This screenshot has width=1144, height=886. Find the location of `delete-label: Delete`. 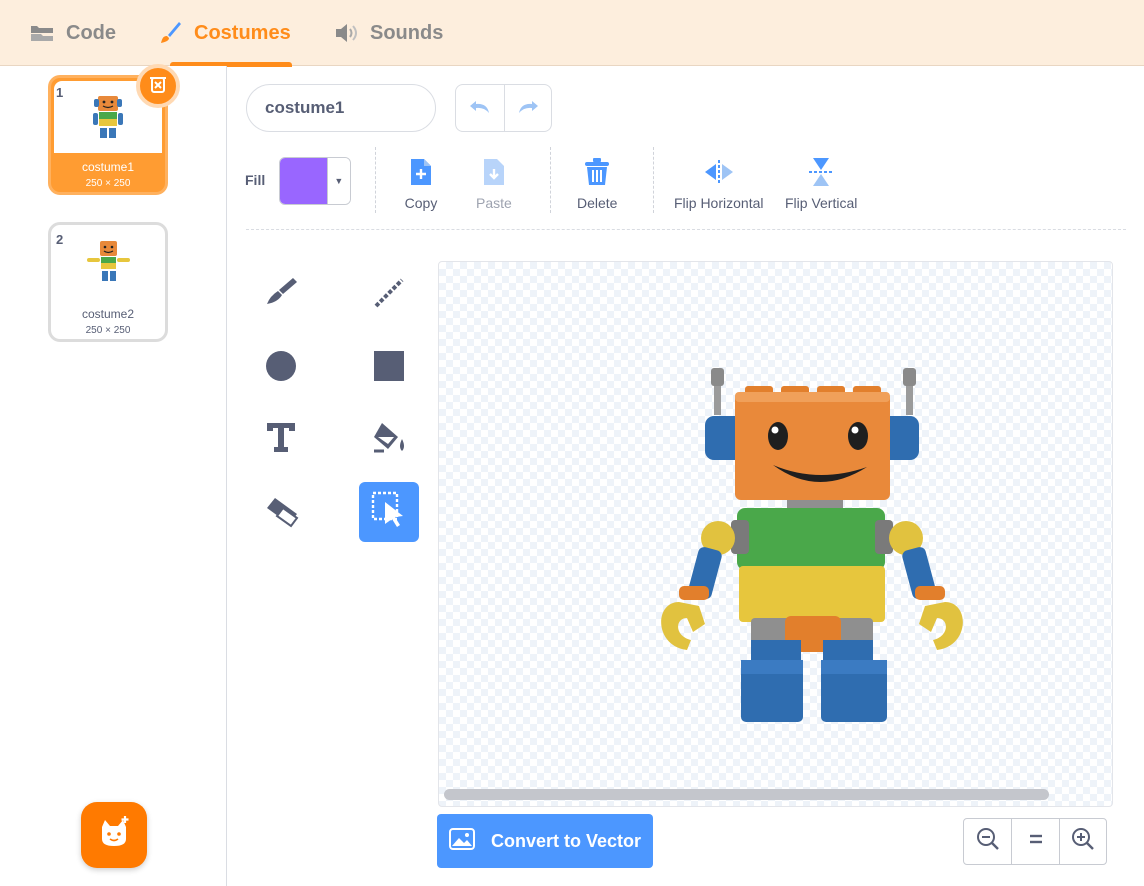

delete-label: Delete is located at coordinates (597, 203).